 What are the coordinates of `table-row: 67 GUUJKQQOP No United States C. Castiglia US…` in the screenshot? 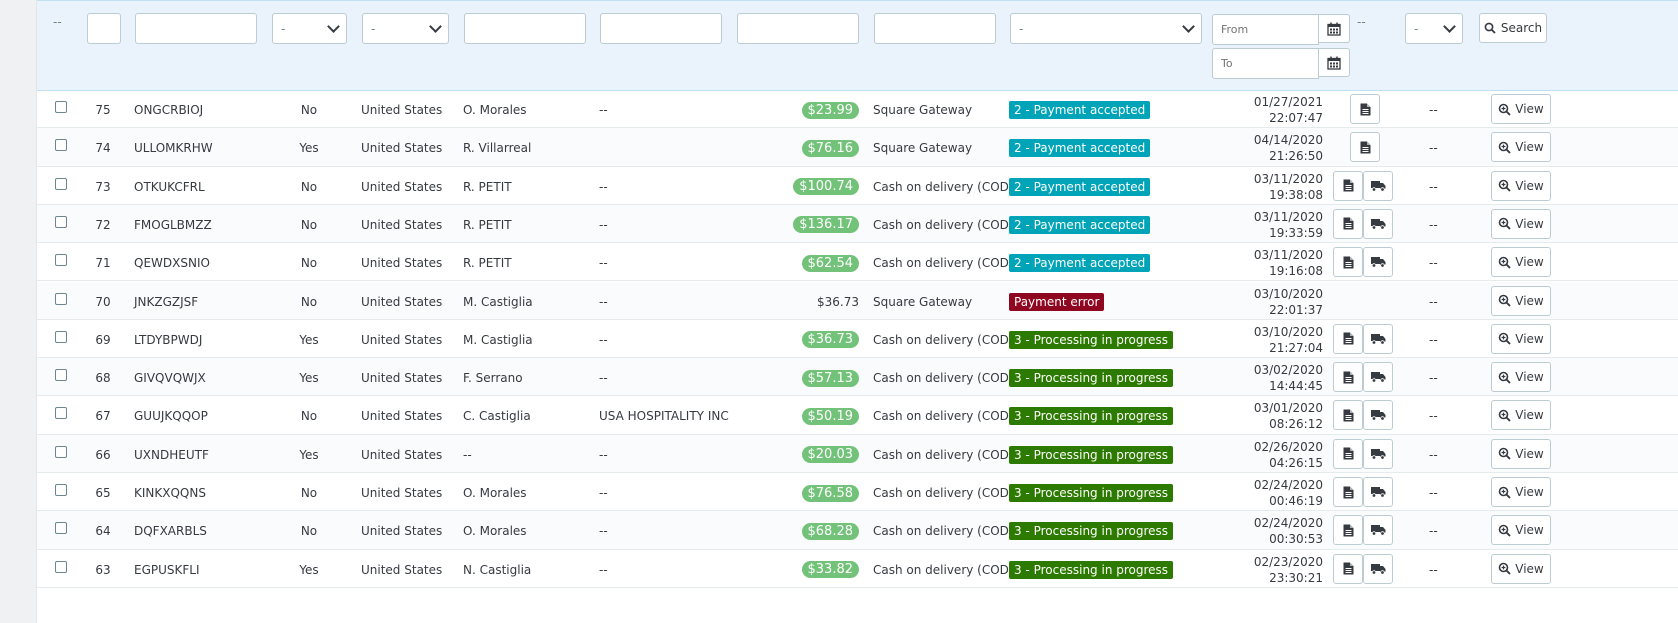 It's located at (857, 415).